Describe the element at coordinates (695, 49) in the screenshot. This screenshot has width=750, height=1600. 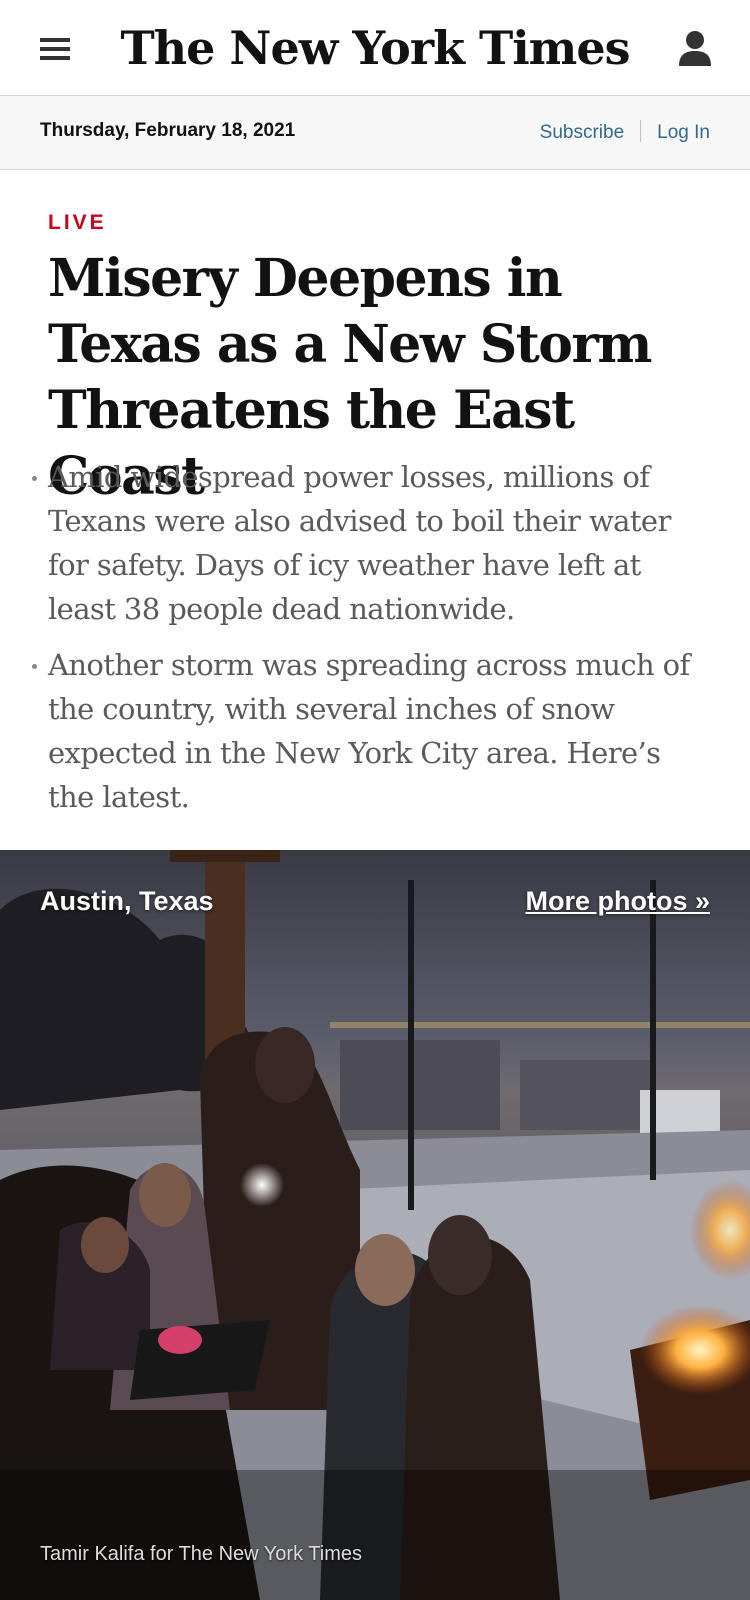
I see `user-account-icon` at that location.